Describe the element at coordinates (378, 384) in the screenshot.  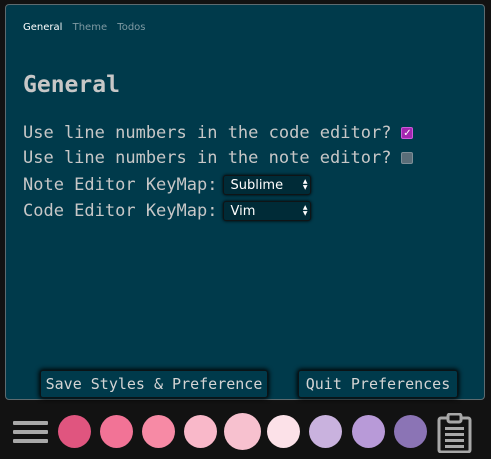
I see `quit-preferences-button: Quit Preferences` at that location.